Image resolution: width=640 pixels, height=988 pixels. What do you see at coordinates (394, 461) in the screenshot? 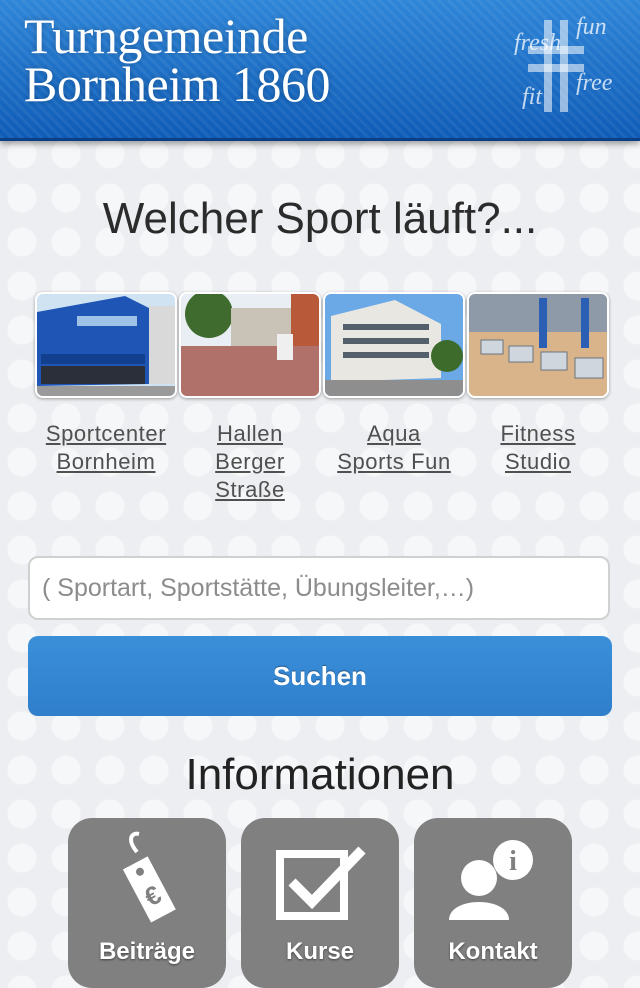
I see `venue-label-line: Sports Fun` at bounding box center [394, 461].